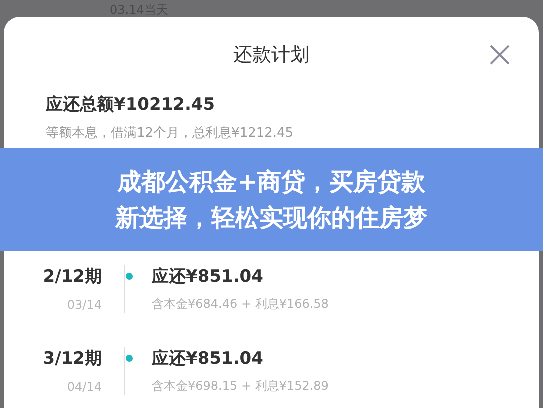  I want to click on loan-summary: 等额本息，借满12个月，总利息¥1212.45, so click(170, 133).